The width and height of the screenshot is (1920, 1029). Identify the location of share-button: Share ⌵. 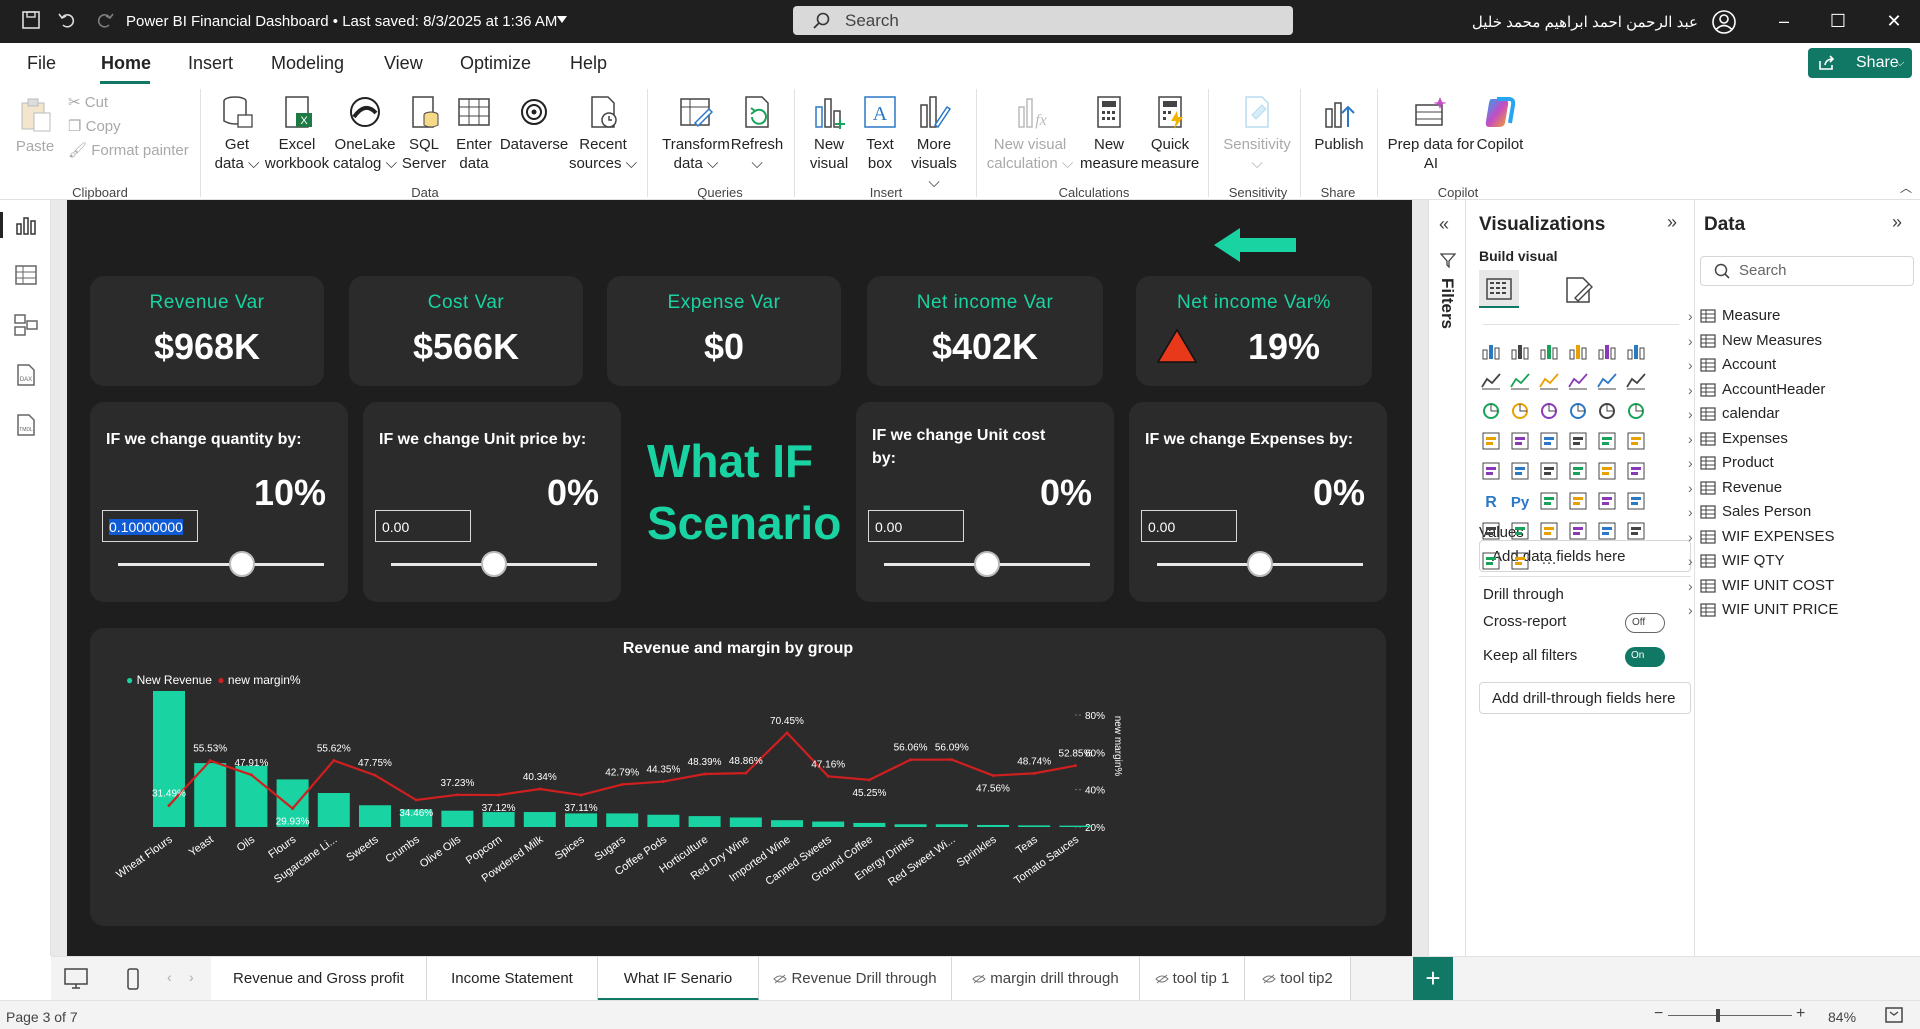
(1860, 63).